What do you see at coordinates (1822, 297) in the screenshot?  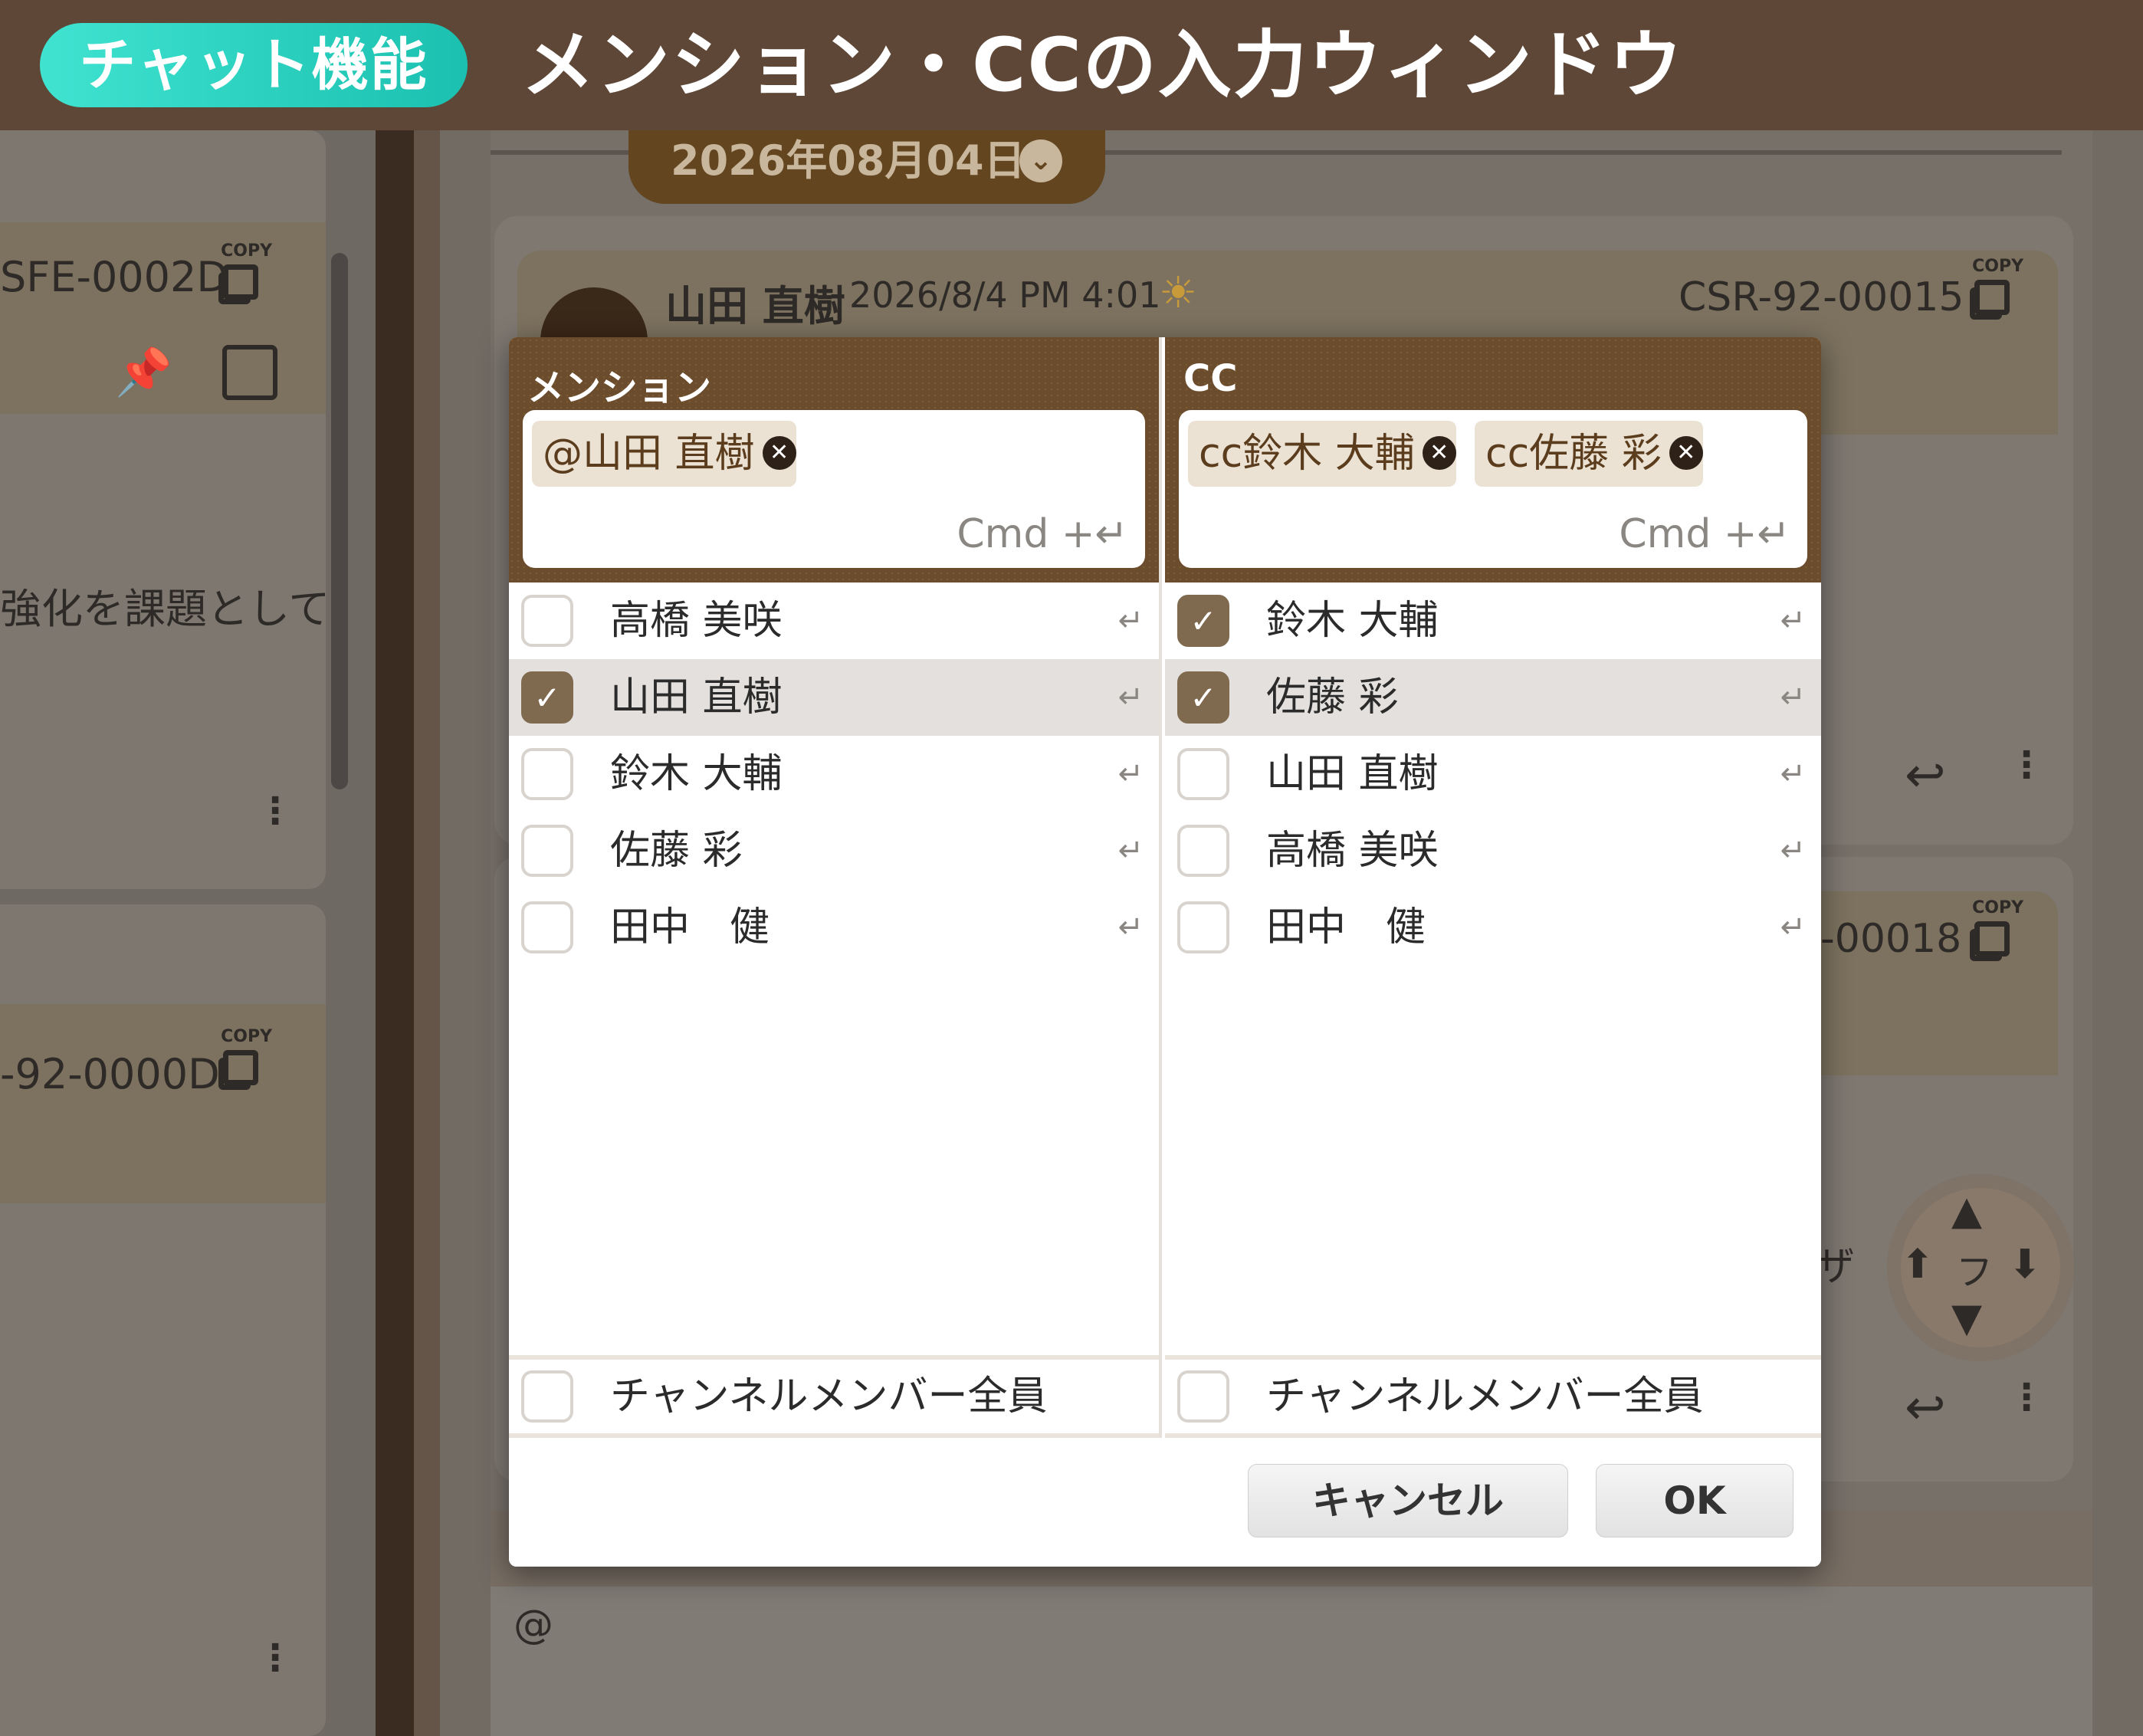 I see `message-code: CSR-92-00015` at bounding box center [1822, 297].